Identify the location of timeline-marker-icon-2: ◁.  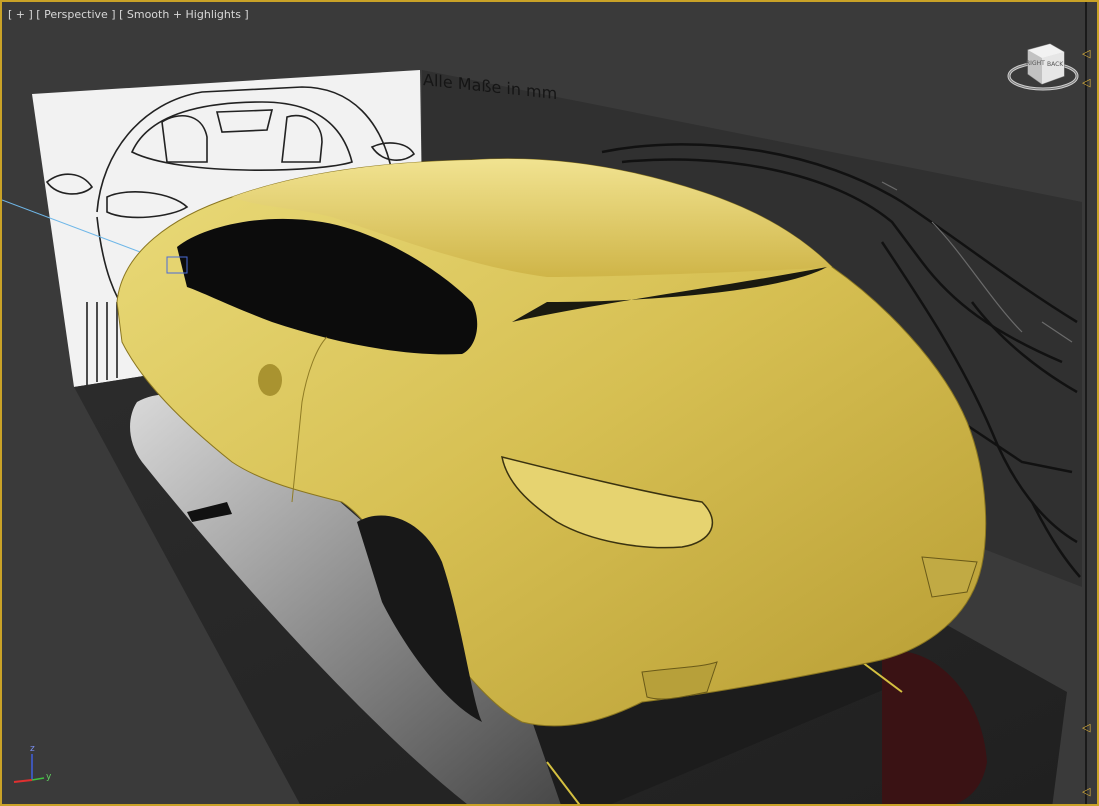
(1086, 82).